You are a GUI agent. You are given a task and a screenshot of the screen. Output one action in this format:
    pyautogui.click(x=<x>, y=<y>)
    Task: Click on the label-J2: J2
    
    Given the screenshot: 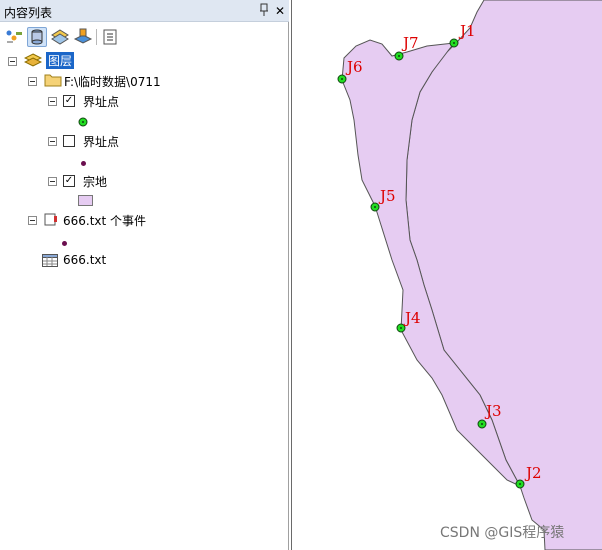 What is the action you would take?
    pyautogui.click(x=533, y=473)
    